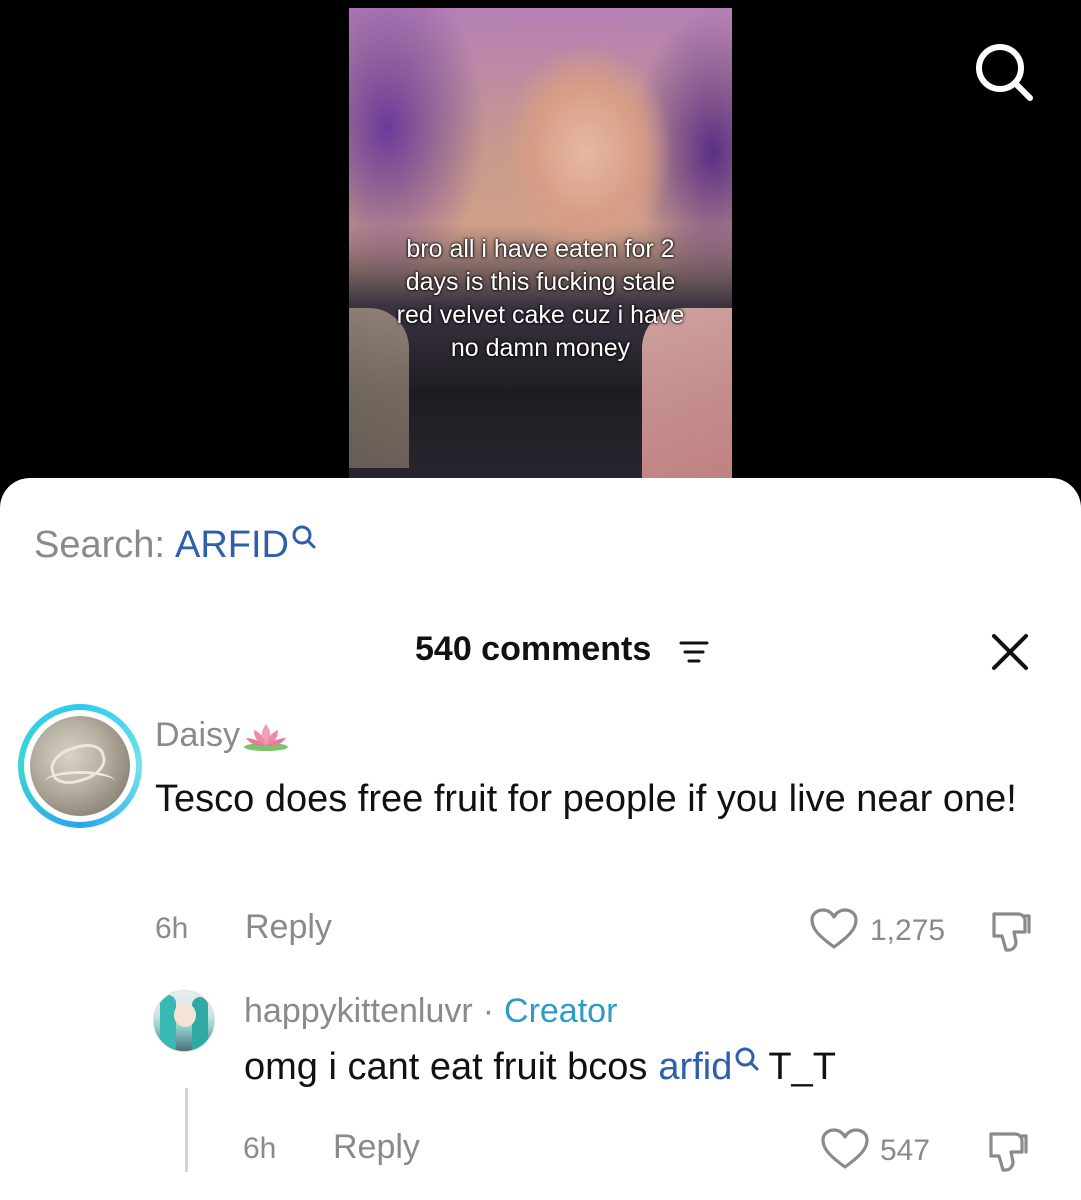  Describe the element at coordinates (266, 737) in the screenshot. I see `lotus-icon` at that location.